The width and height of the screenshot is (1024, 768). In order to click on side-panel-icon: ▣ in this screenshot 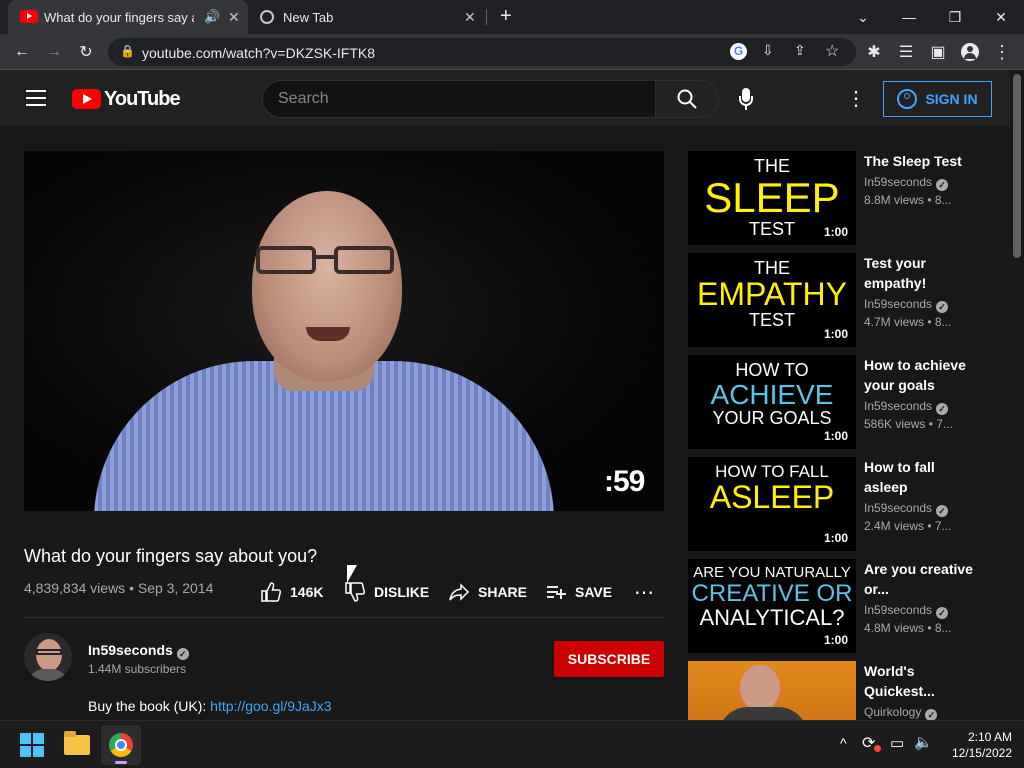, I will do `click(938, 52)`.